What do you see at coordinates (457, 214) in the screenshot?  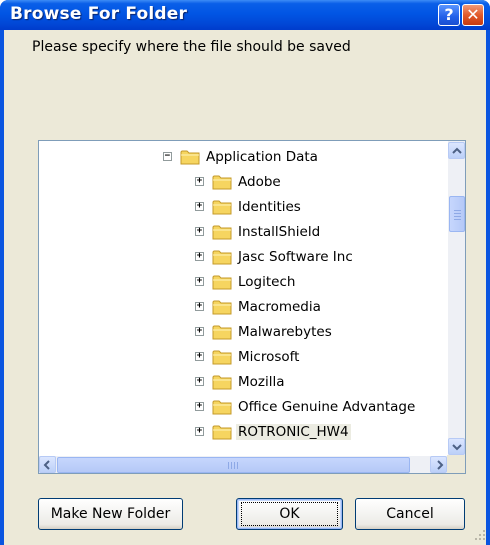 I see `vertical-scroll-thumb` at bounding box center [457, 214].